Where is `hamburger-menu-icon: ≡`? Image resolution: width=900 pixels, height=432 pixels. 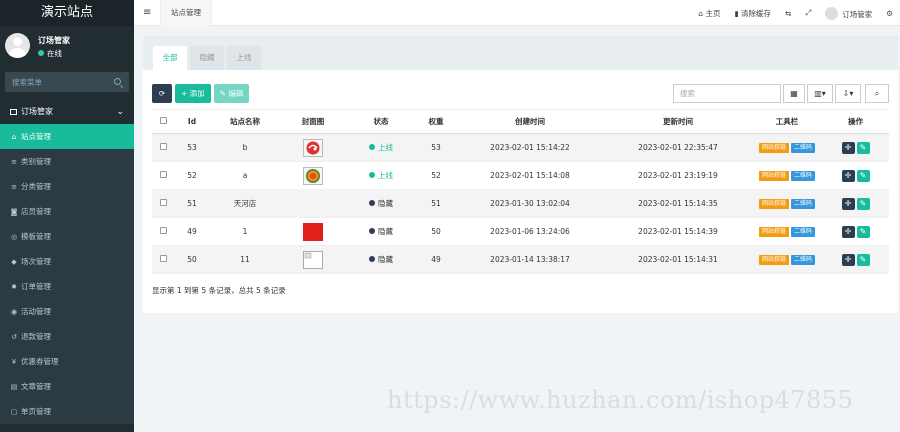
hamburger-menu-icon: ≡ is located at coordinates (147, 13).